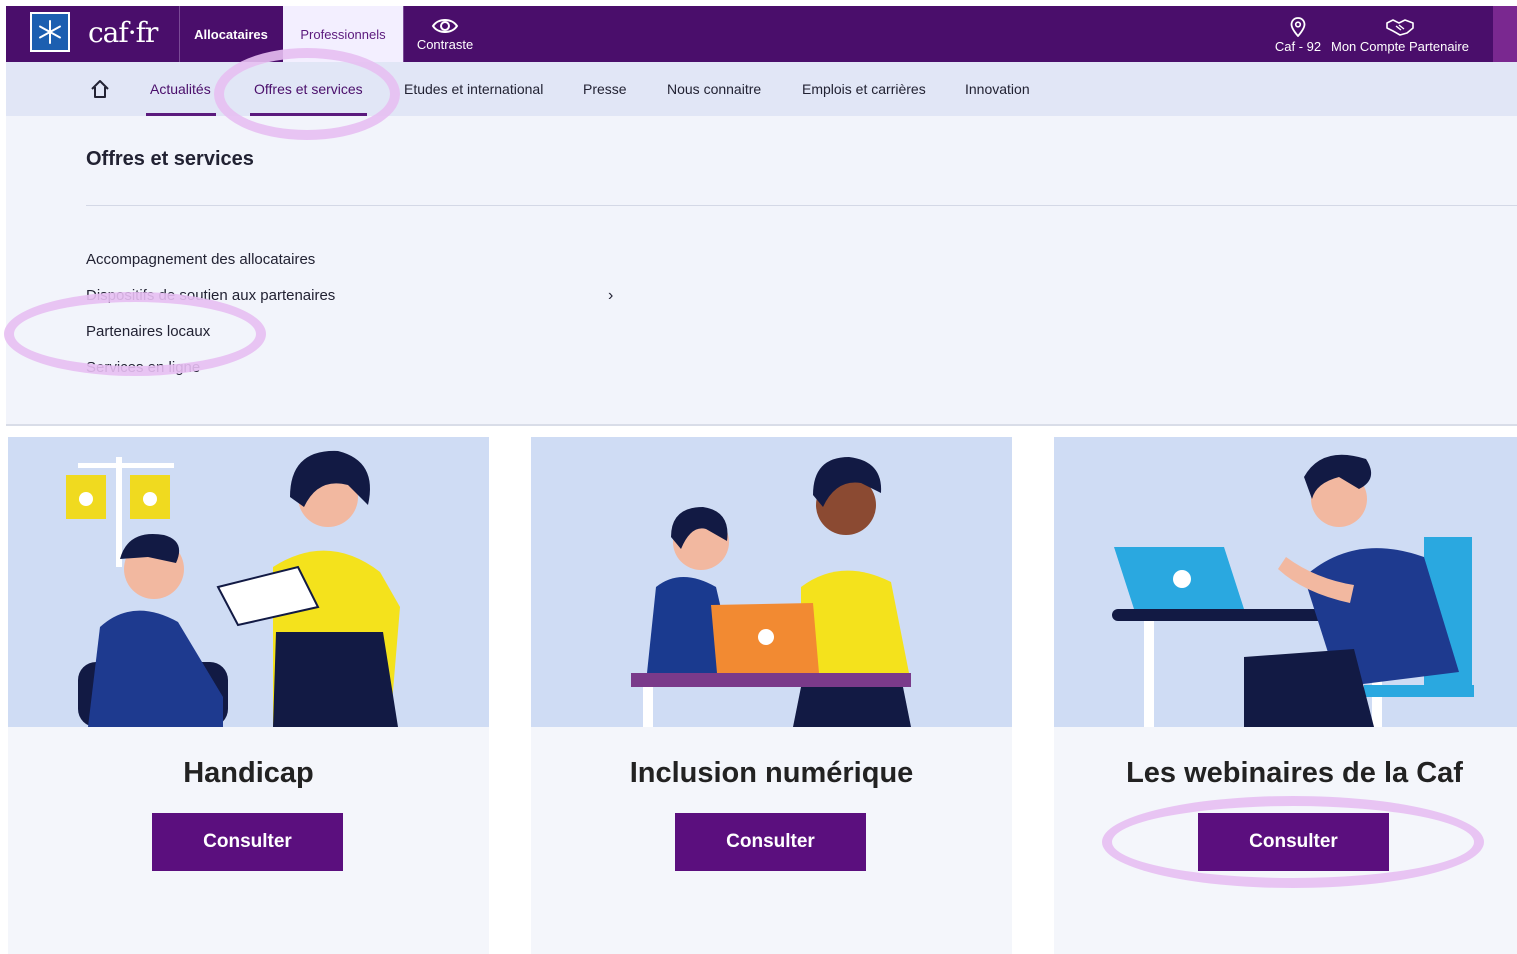  I want to click on snowflake-icon, so click(50, 32).